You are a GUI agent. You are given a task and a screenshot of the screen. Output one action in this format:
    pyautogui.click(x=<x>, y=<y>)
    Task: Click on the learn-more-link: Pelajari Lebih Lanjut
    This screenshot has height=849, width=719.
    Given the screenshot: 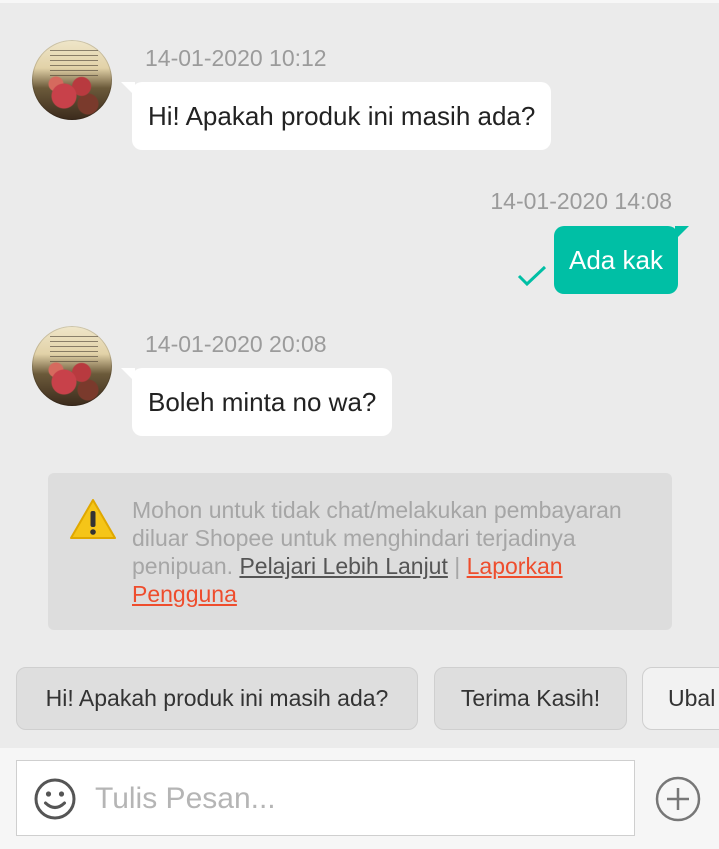 What is the action you would take?
    pyautogui.click(x=343, y=566)
    